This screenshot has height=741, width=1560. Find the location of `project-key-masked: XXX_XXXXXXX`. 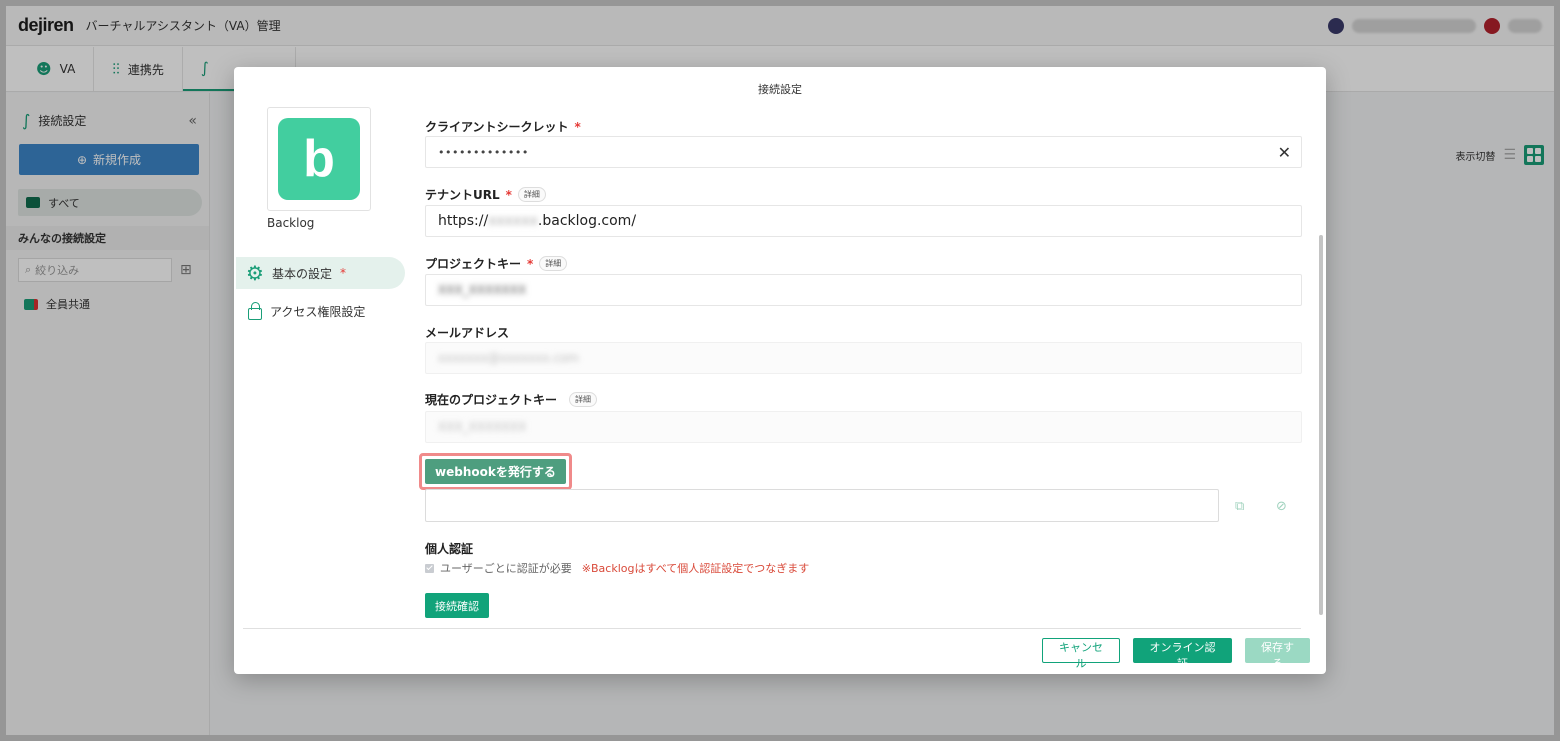

project-key-masked: XXX_XXXXXXX is located at coordinates (482, 290).